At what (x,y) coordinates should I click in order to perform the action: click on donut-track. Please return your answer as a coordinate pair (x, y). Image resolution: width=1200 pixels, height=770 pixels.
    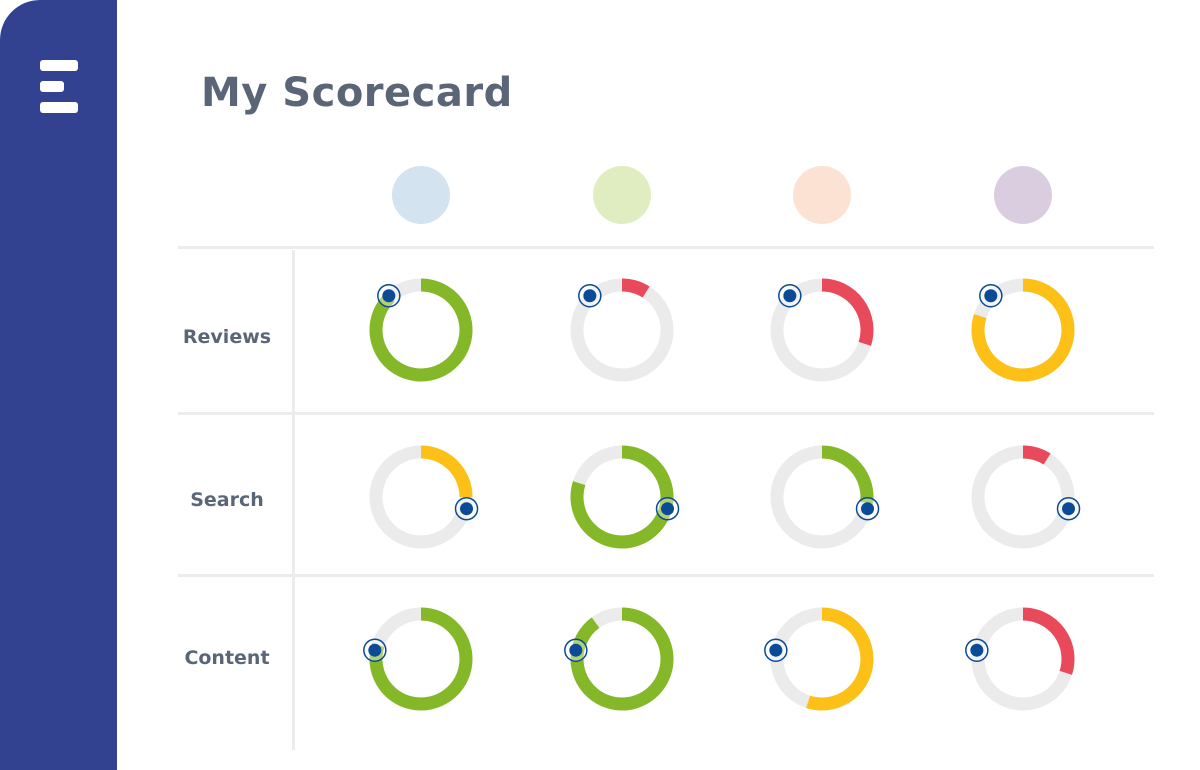
    Looking at the image, I should click on (1023, 497).